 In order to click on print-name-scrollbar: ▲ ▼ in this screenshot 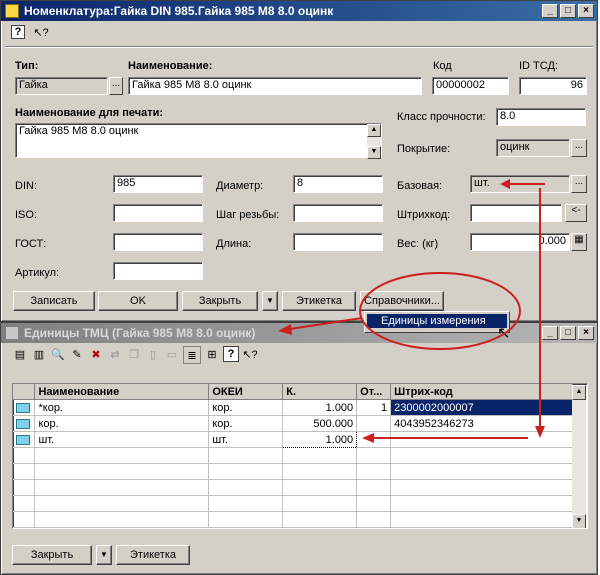, I will do `click(374, 141)`.